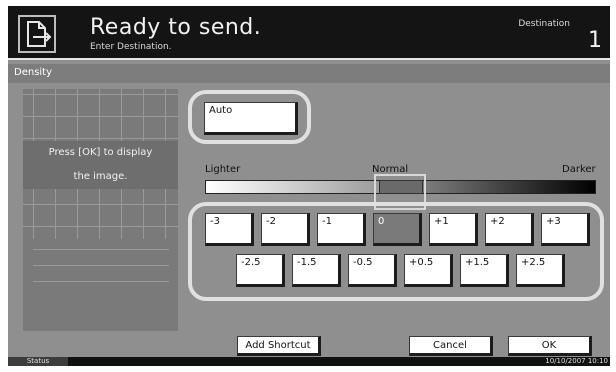 Image resolution: width=616 pixels, height=372 pixels. I want to click on density-step-button: +2, so click(509, 229).